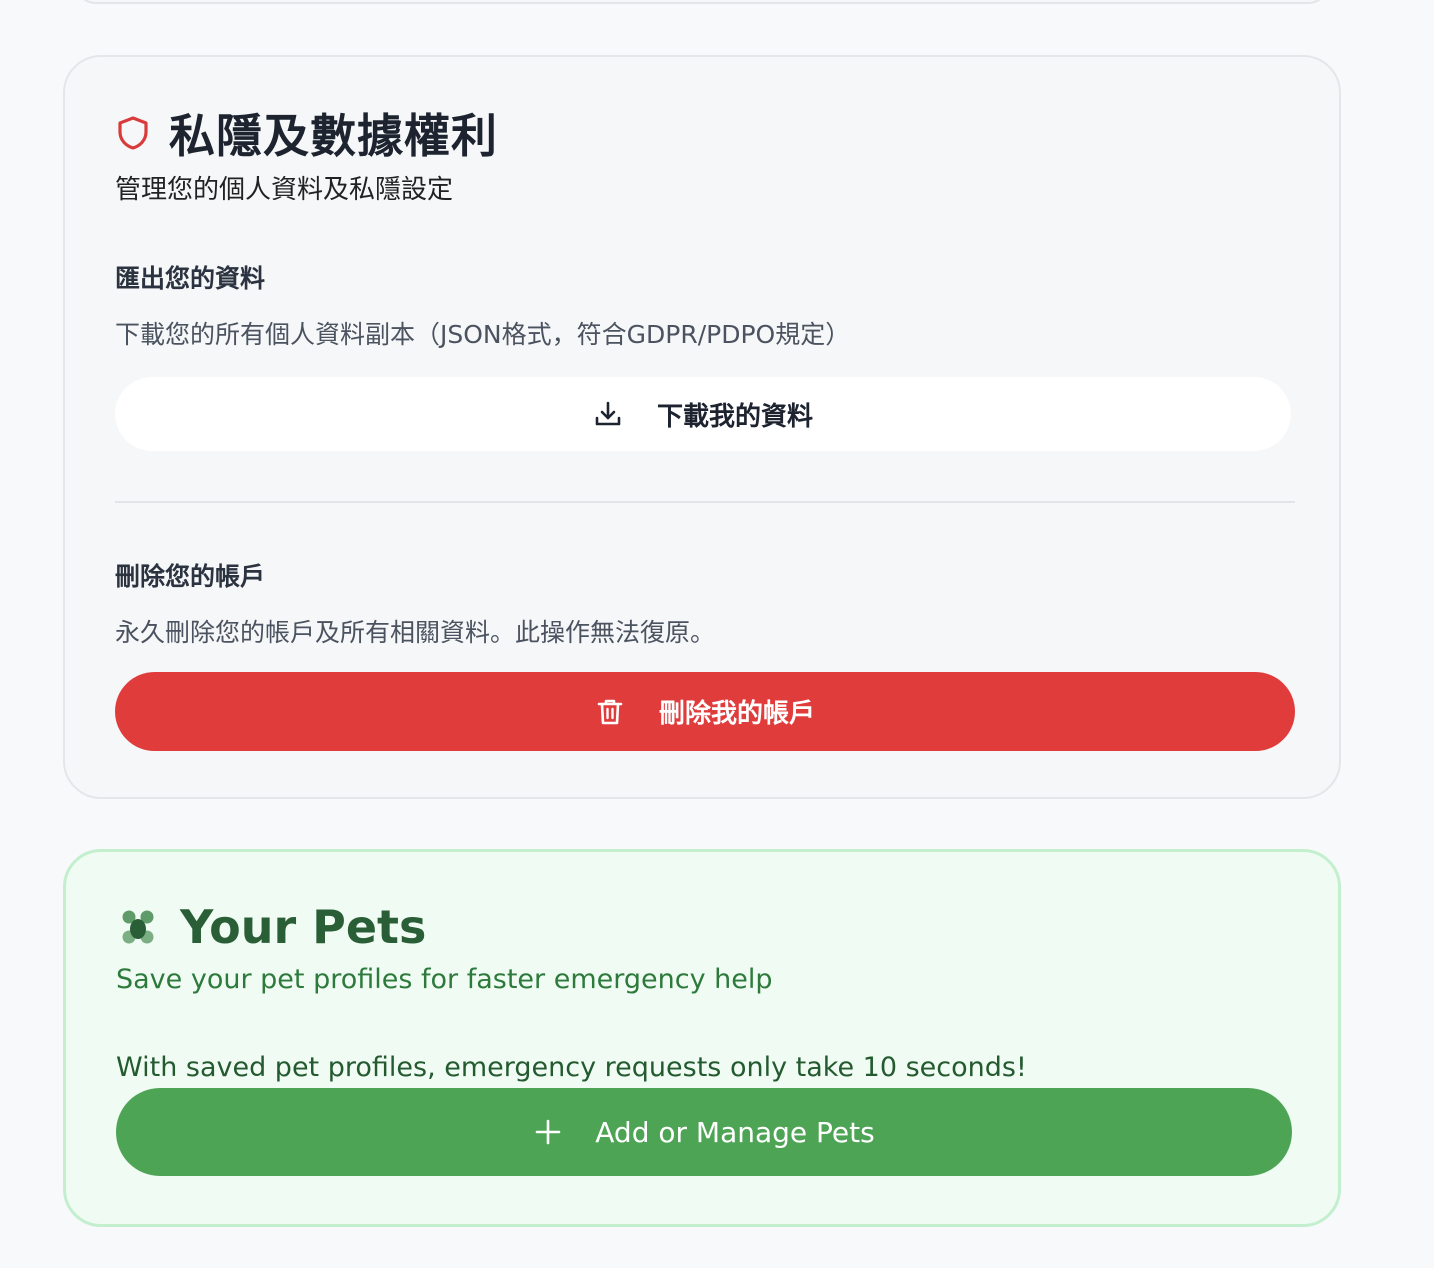  Describe the element at coordinates (190, 278) in the screenshot. I see `export-heading: 匯出您的資料` at that location.